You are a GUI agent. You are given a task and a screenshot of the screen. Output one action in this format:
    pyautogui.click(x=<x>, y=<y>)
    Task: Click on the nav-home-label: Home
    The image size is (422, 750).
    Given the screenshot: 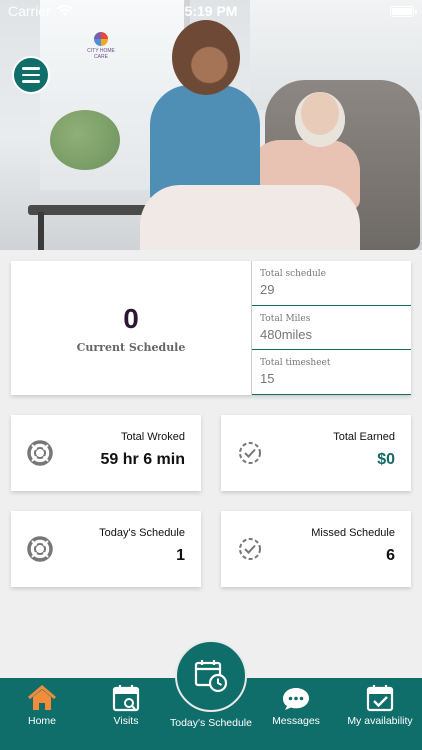 What is the action you would take?
    pyautogui.click(x=41, y=721)
    